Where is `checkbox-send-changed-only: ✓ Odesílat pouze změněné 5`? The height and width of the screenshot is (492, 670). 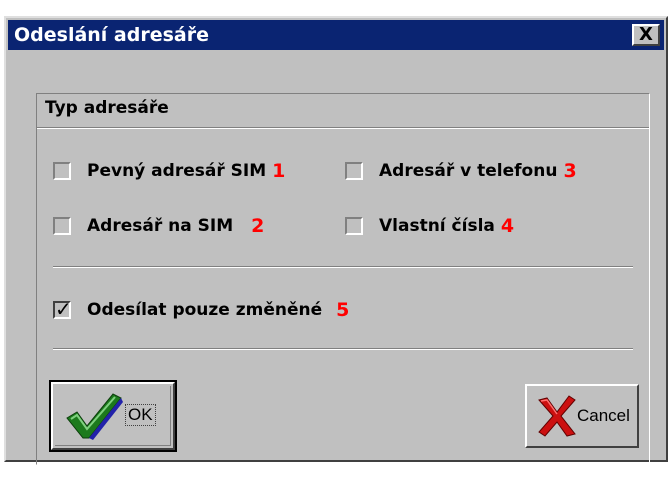
checkbox-send-changed-only: ✓ Odesílat pouze změněné 5 is located at coordinates (201, 309).